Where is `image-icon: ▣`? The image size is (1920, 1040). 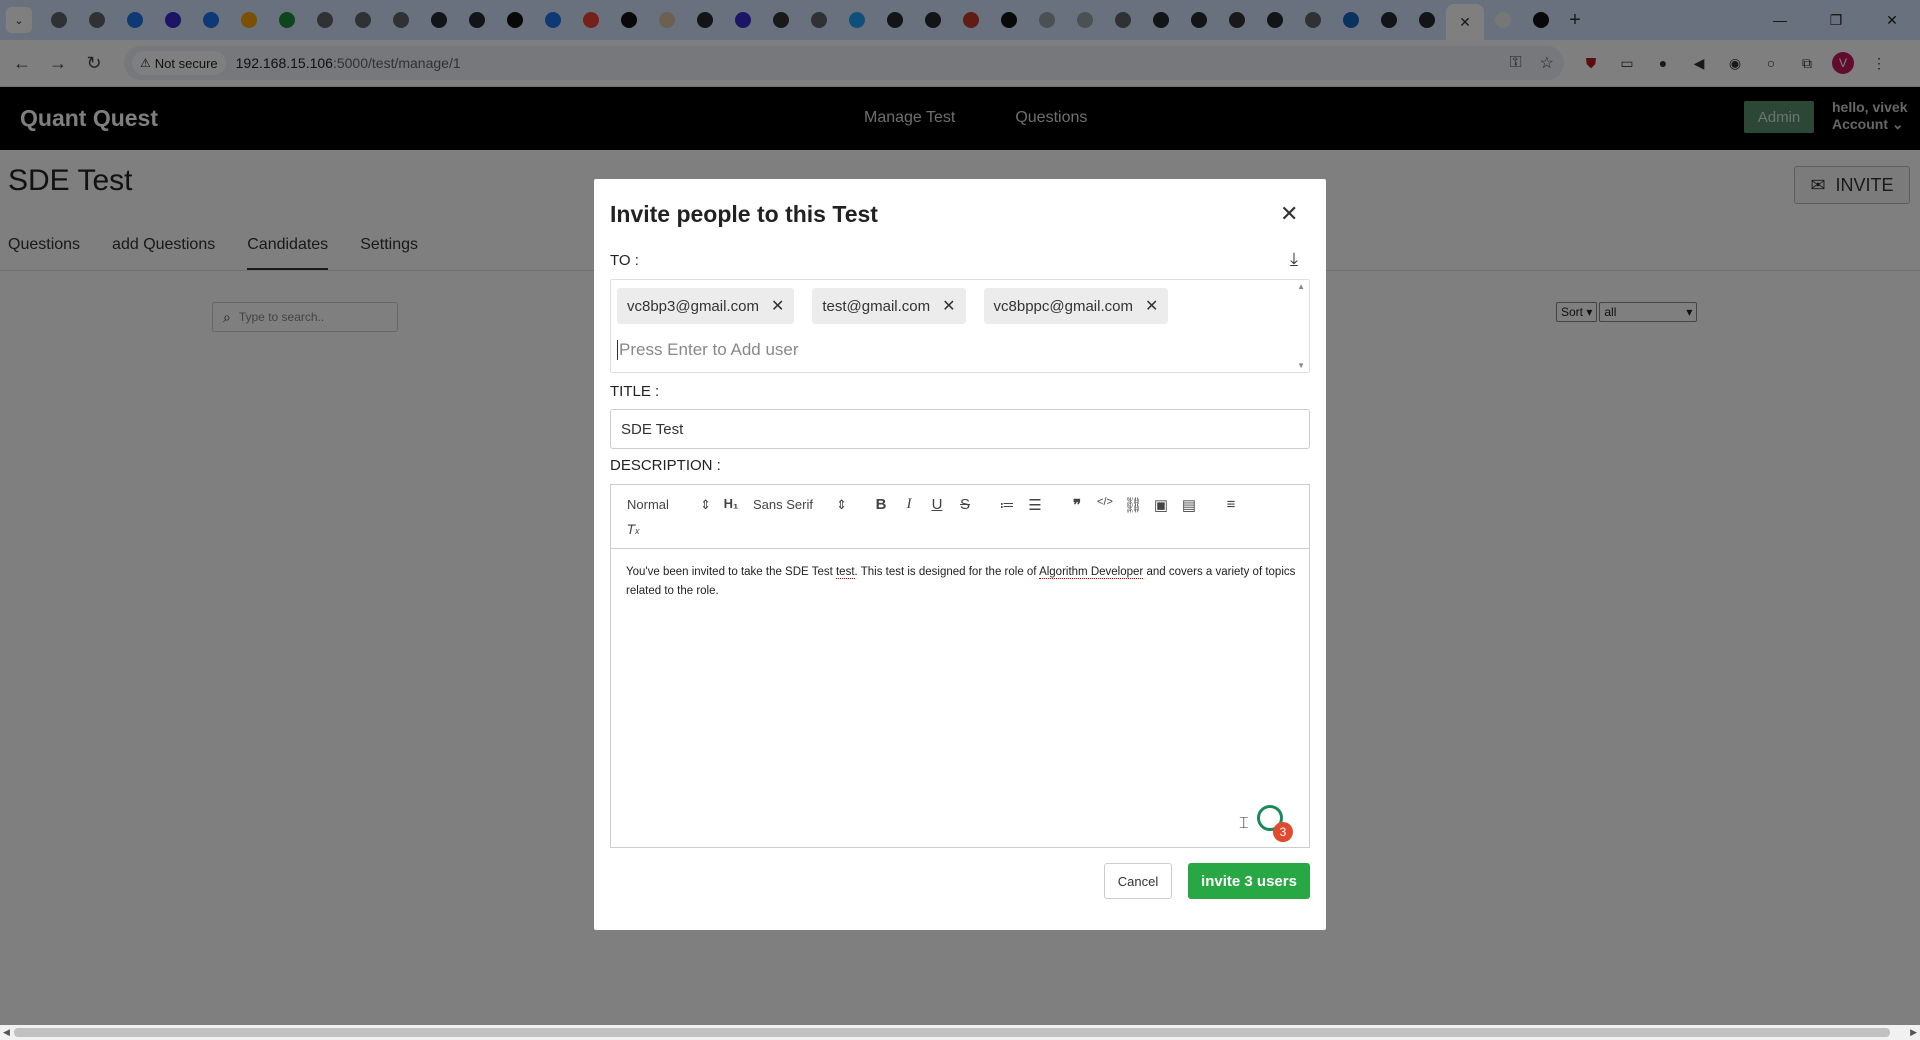
image-icon: ▣ is located at coordinates (1161, 505).